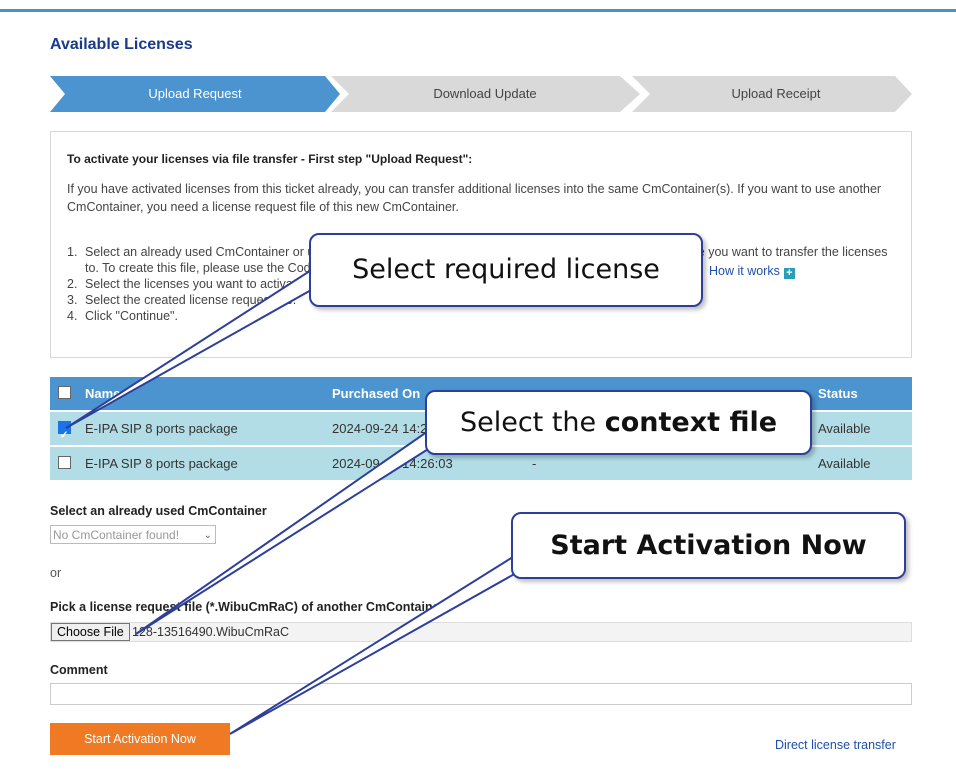  Describe the element at coordinates (485, 94) in the screenshot. I see `step-download-update: Download Update` at that location.